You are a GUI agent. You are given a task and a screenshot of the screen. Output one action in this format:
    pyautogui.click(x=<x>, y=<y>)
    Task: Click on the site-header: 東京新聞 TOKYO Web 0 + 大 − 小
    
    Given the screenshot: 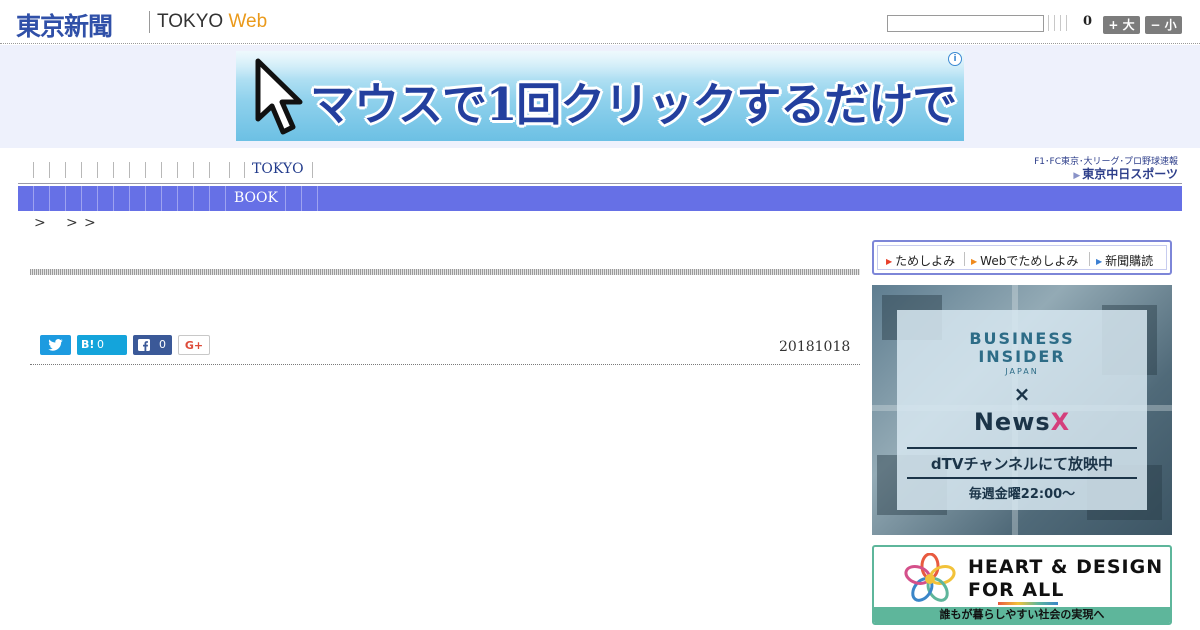 What is the action you would take?
    pyautogui.click(x=600, y=22)
    